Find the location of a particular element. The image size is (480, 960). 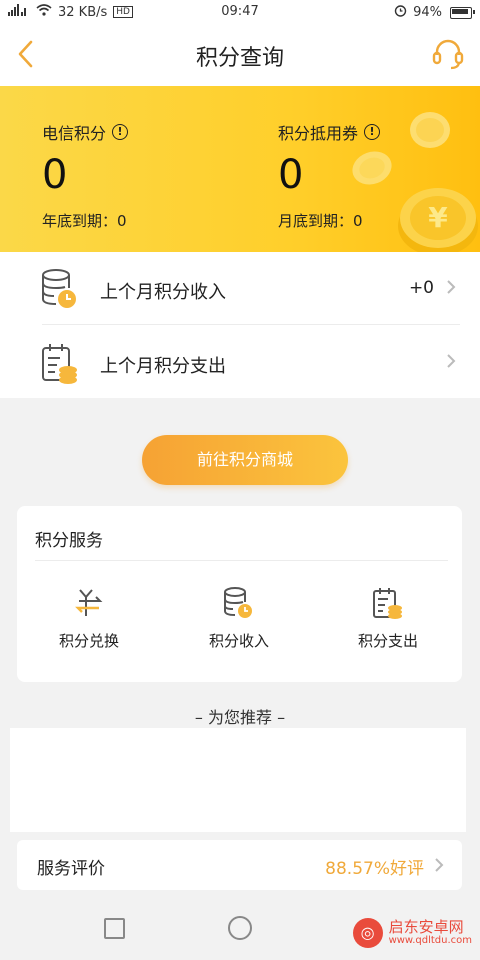

telecom-points-label-row: 电信积分 ! is located at coordinates (85, 132).